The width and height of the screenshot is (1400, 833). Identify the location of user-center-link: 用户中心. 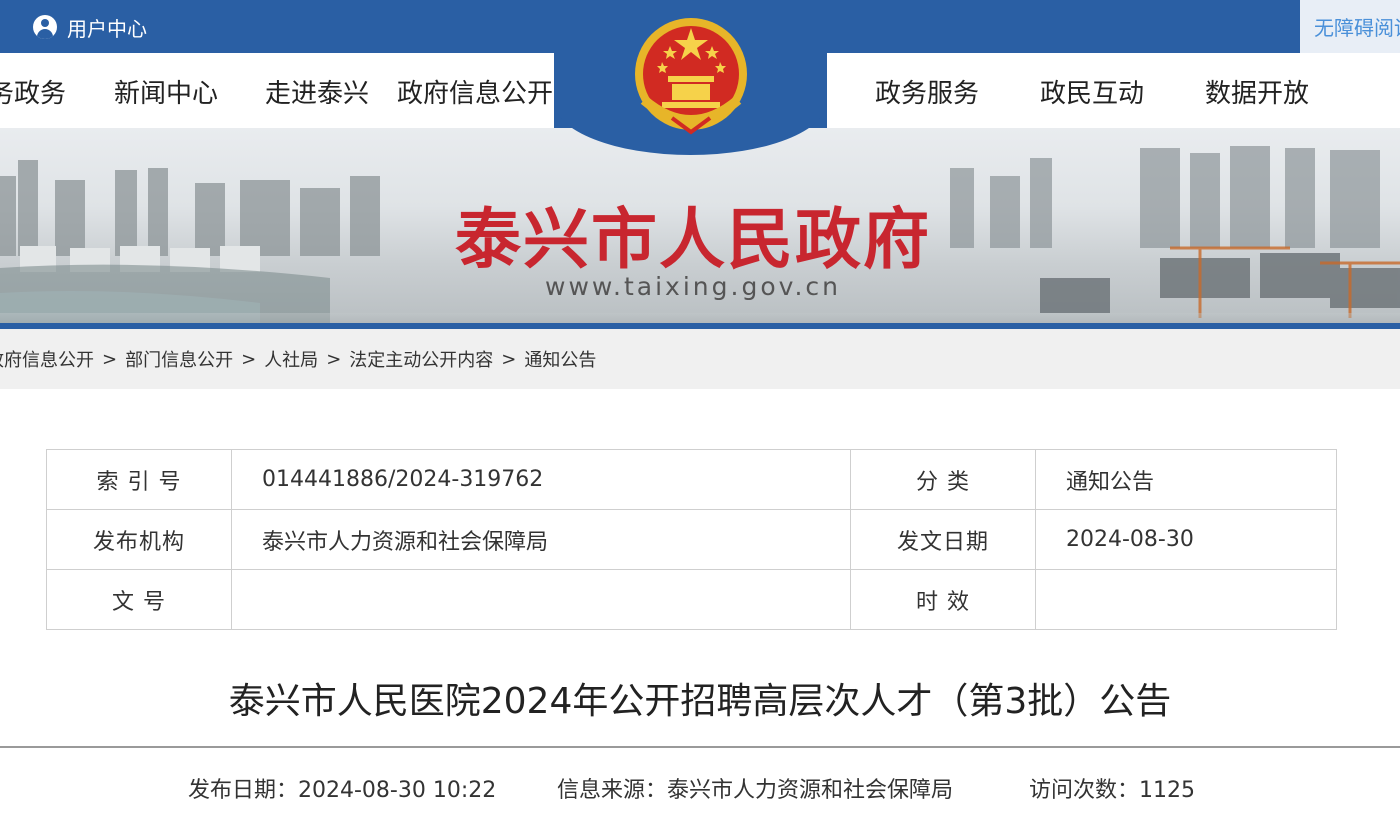
(90, 27).